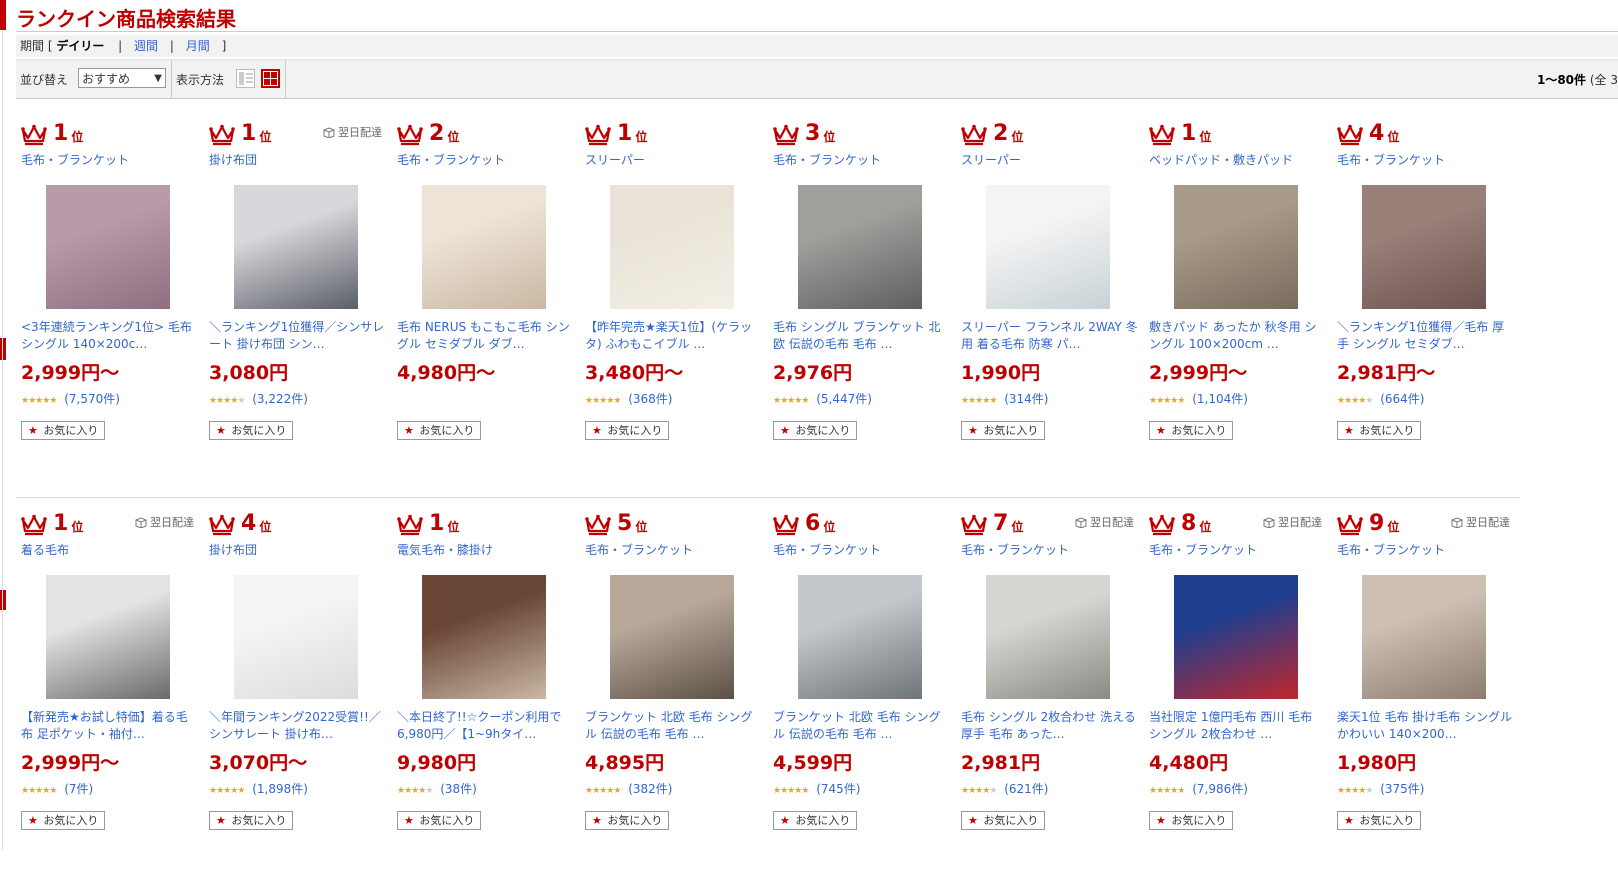 The width and height of the screenshot is (1618, 883). What do you see at coordinates (1026, 399) in the screenshot?
I see `review-count-link: (314件)` at bounding box center [1026, 399].